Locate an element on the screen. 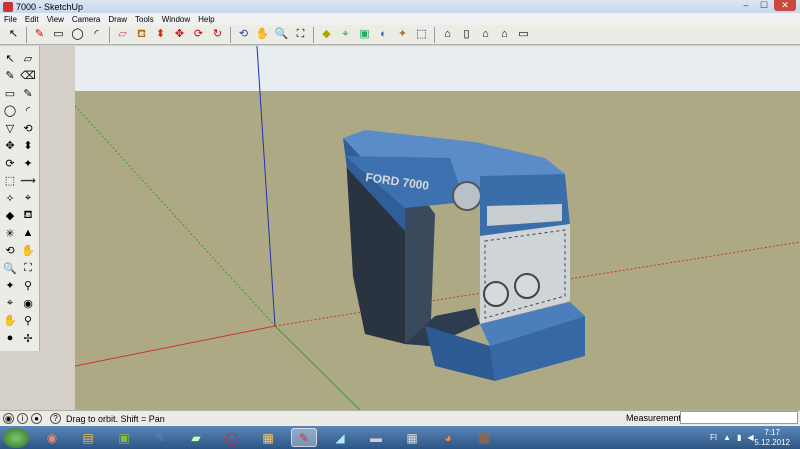 The image size is (800, 449). previous-view-icon: ⚲ is located at coordinates (28, 286).